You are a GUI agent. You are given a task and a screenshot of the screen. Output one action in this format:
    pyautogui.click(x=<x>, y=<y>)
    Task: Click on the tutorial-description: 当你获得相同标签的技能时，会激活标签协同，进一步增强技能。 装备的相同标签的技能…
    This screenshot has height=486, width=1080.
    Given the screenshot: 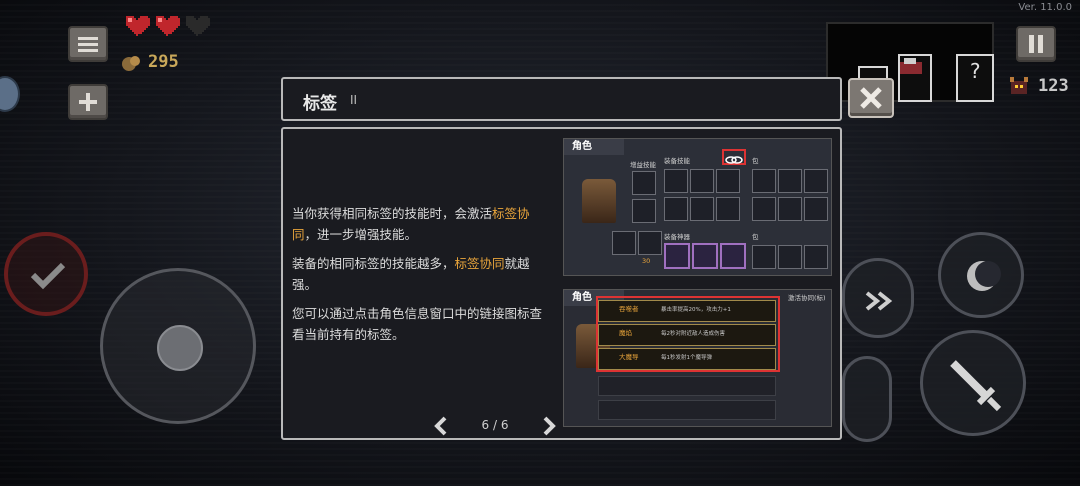 What is the action you would take?
    pyautogui.click(x=423, y=278)
    